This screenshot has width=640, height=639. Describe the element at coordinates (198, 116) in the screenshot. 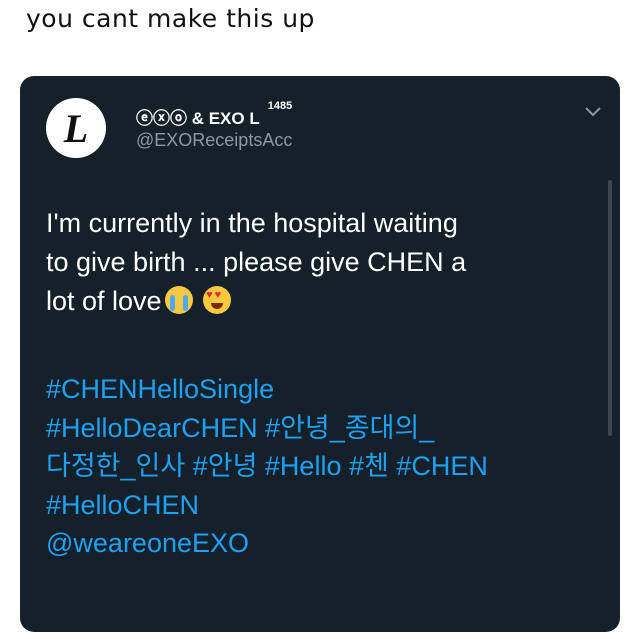

I see `display-name: ⓔⓧⓞ & EXO L` at that location.